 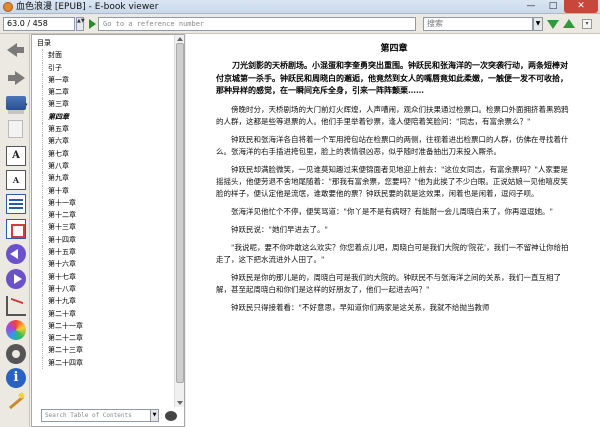 What do you see at coordinates (16, 330) in the screenshot?
I see `theme-palette-icon` at bounding box center [16, 330].